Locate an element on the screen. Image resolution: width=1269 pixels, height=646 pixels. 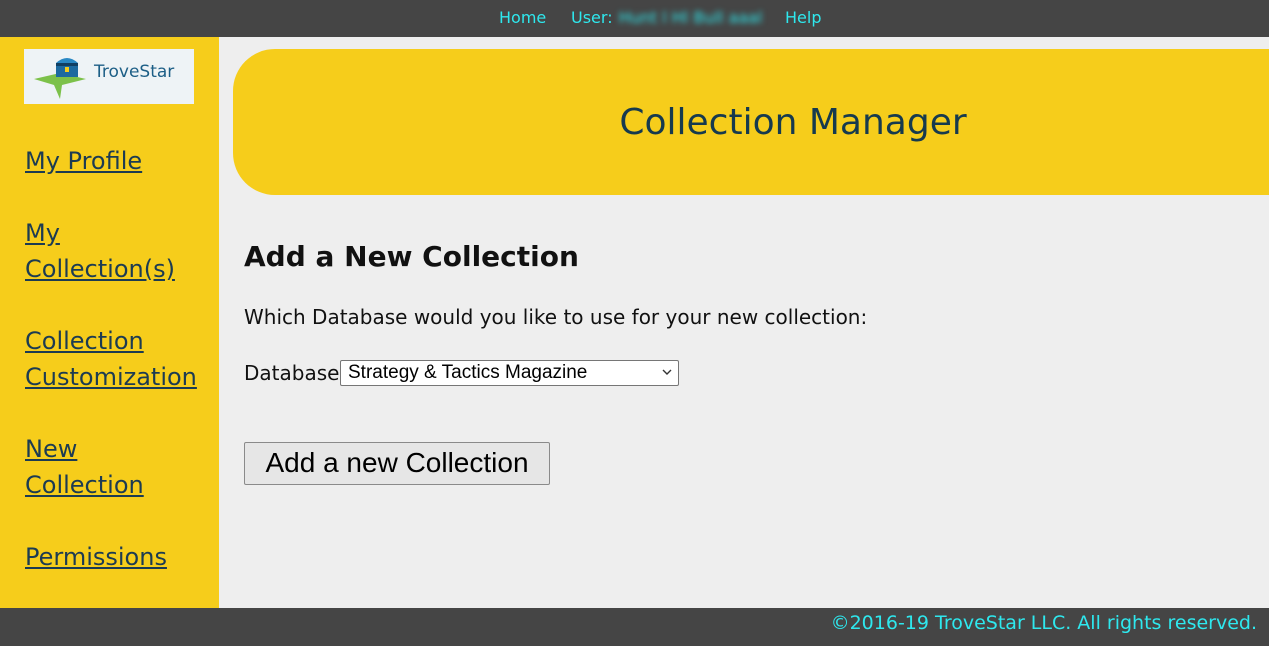
sidebar-item-my-profile: My Profile is located at coordinates (120, 161).